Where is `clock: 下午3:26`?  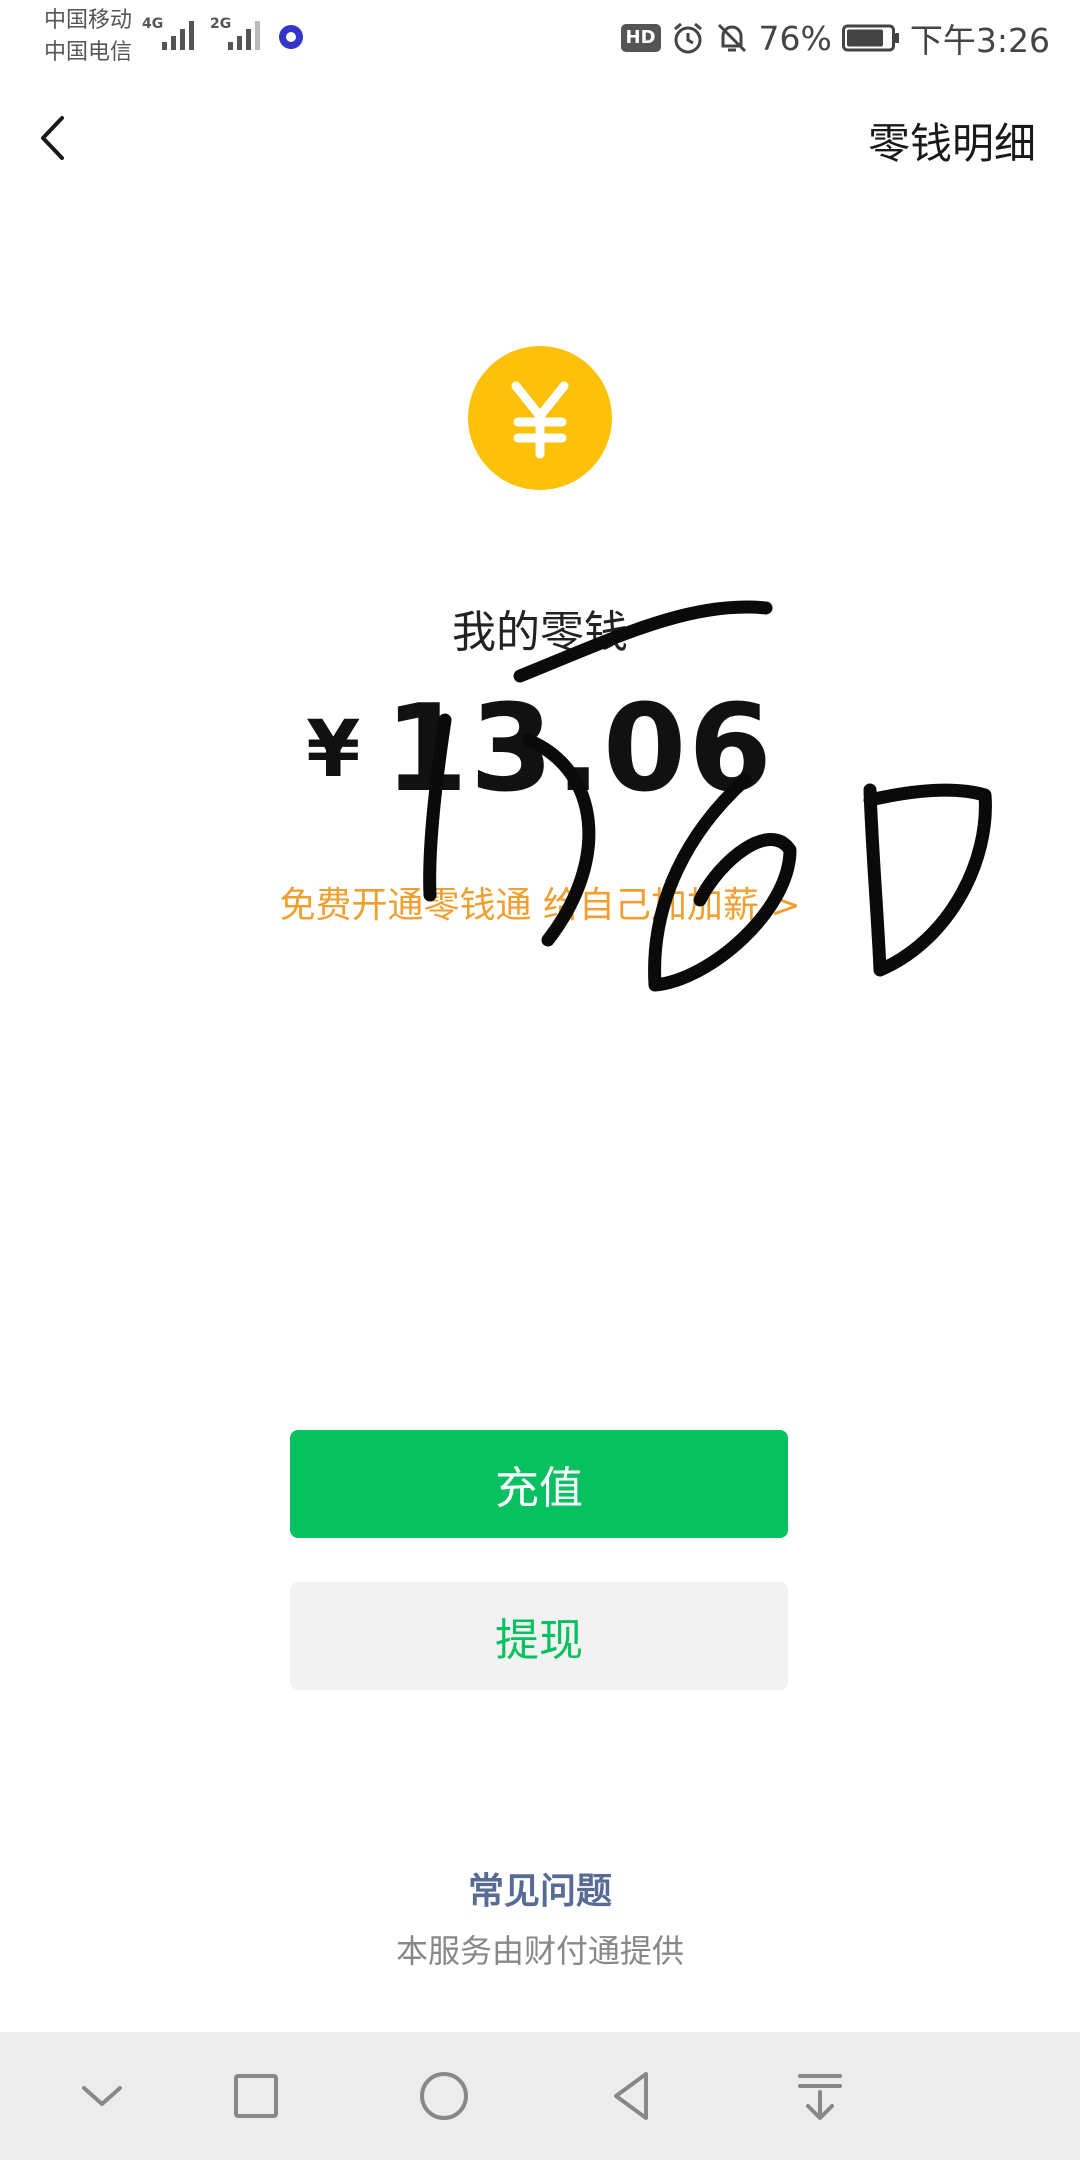
clock: 下午3:26 is located at coordinates (979, 40).